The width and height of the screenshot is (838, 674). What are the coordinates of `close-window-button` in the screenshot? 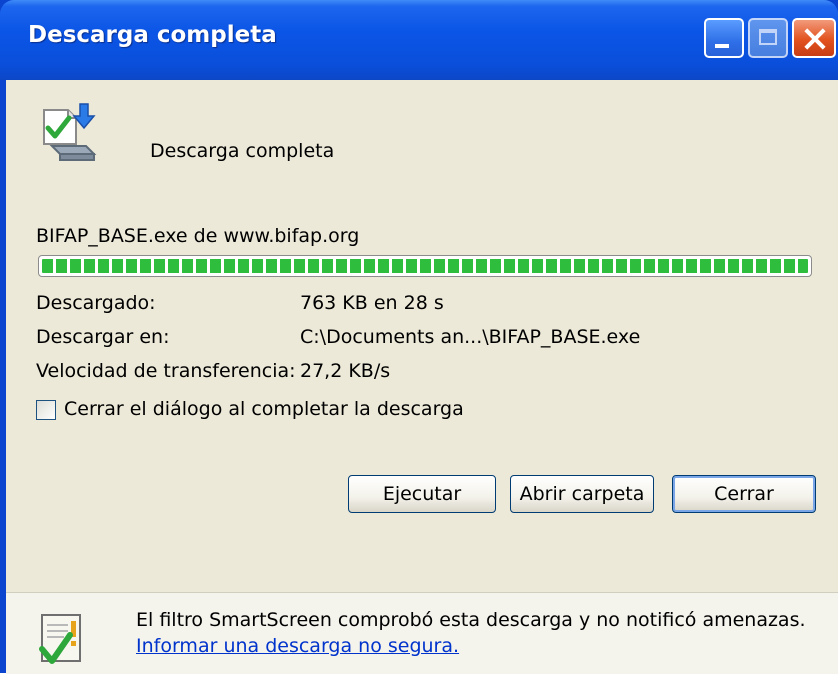 It's located at (814, 38).